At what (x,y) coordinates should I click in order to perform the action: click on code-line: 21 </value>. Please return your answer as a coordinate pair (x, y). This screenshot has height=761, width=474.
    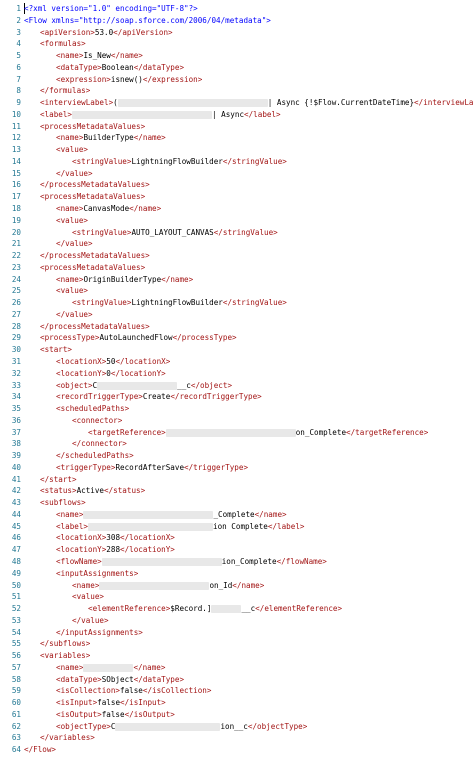
    Looking at the image, I should click on (237, 244).